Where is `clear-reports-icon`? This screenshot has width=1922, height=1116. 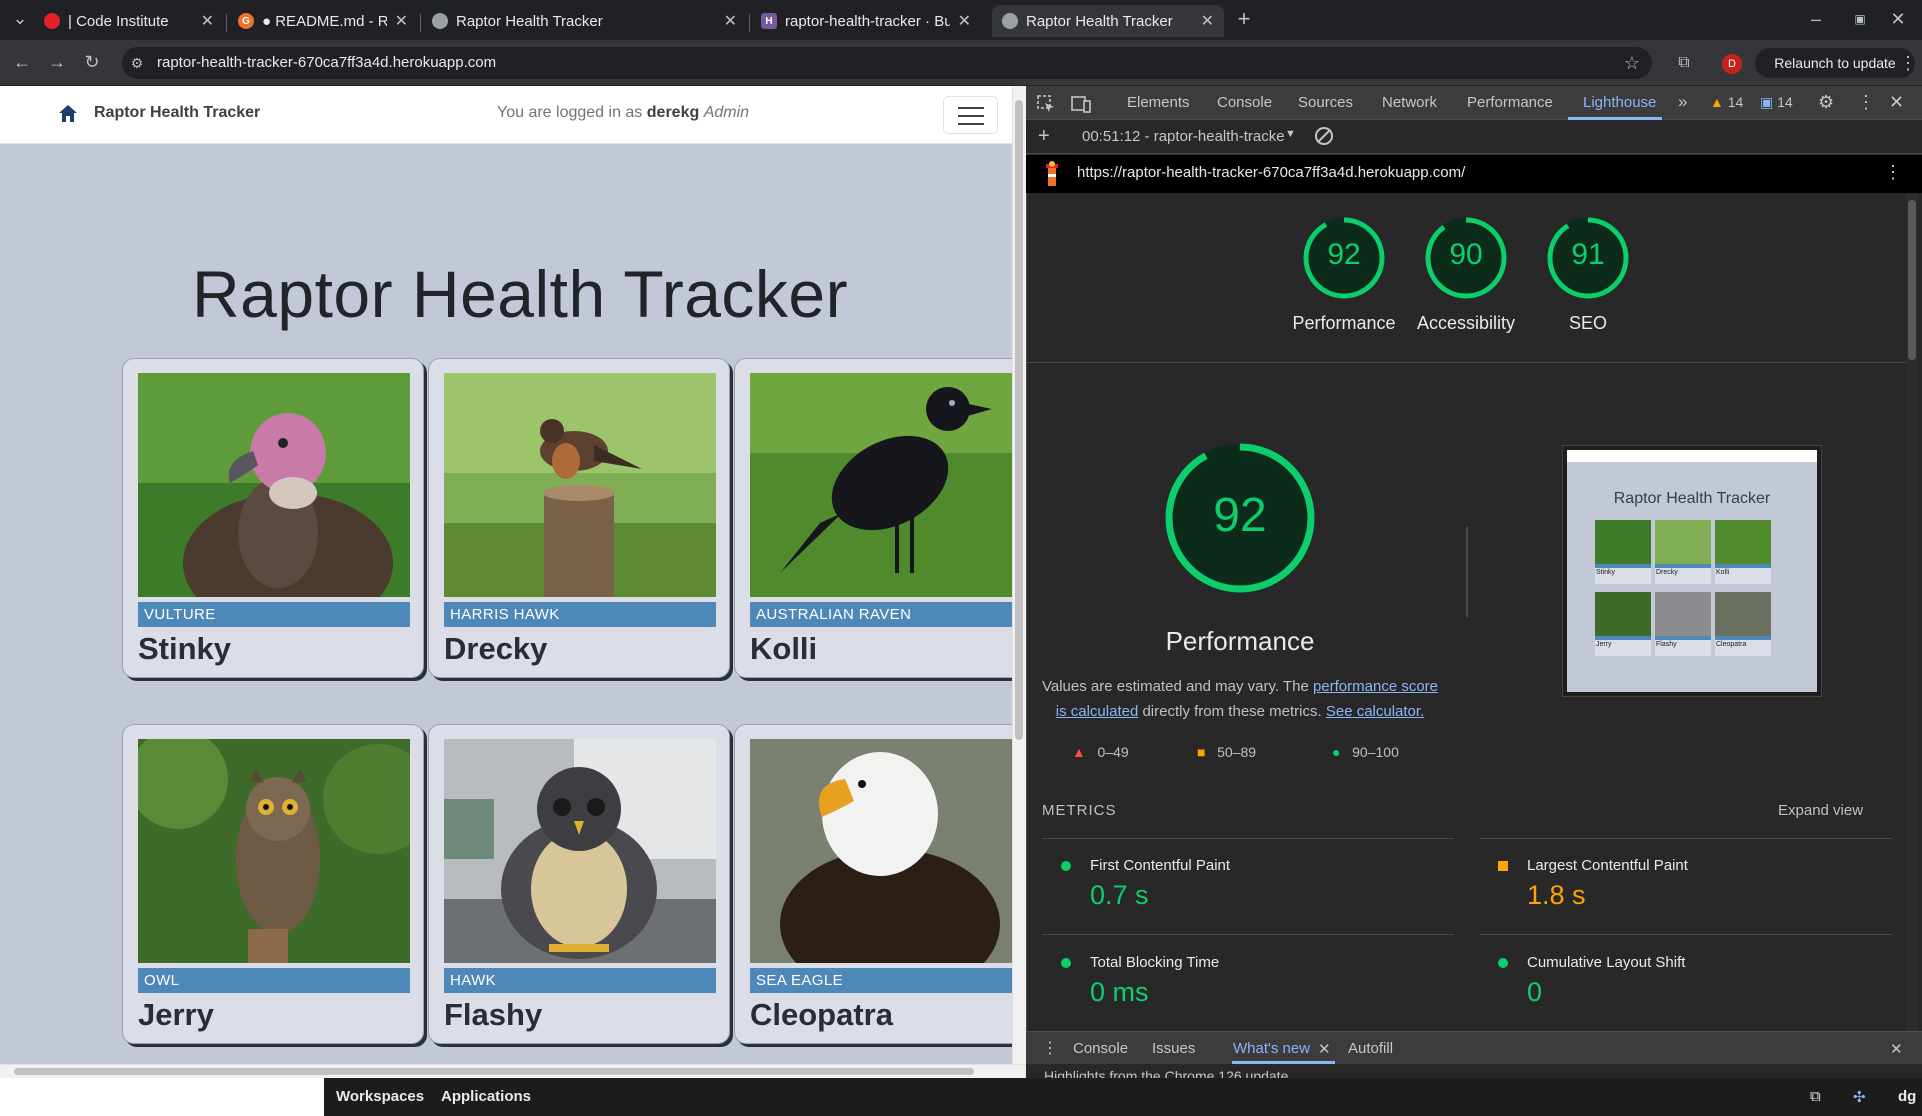 clear-reports-icon is located at coordinates (1324, 136).